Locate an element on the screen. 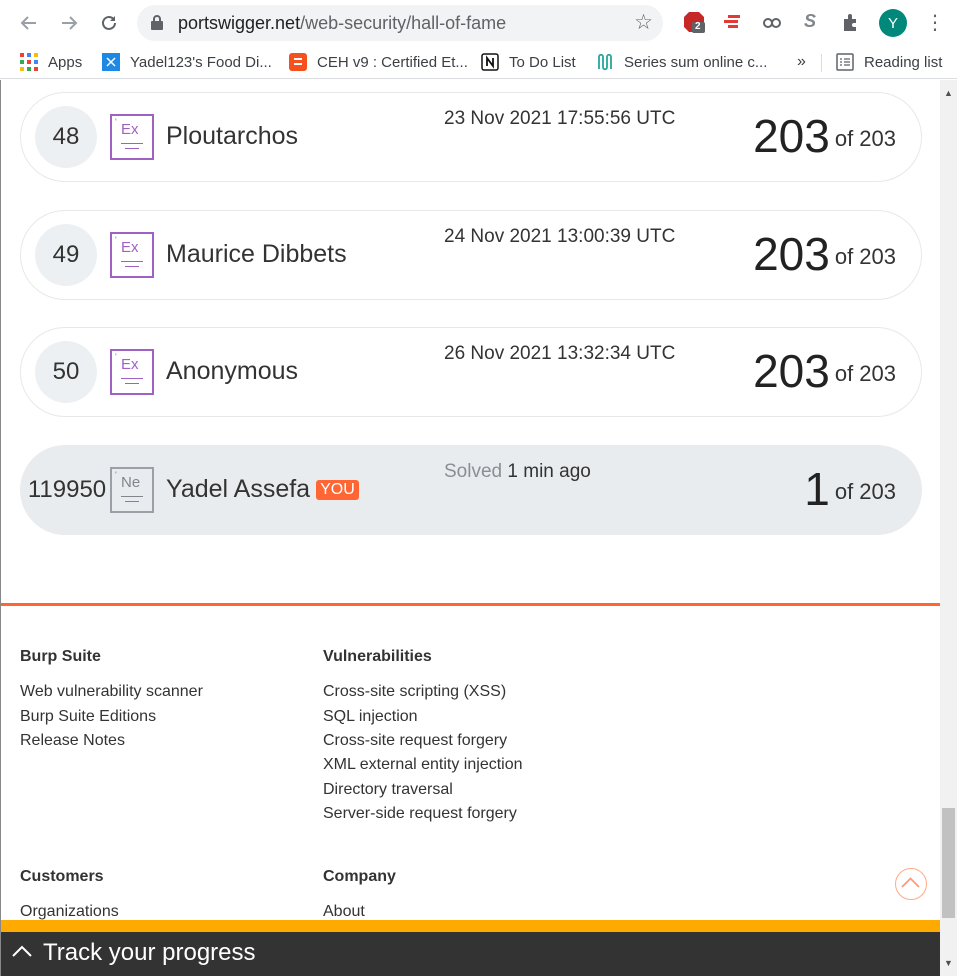 The image size is (957, 976). footer-link-directory-traversal: Directory traversal is located at coordinates (388, 790).